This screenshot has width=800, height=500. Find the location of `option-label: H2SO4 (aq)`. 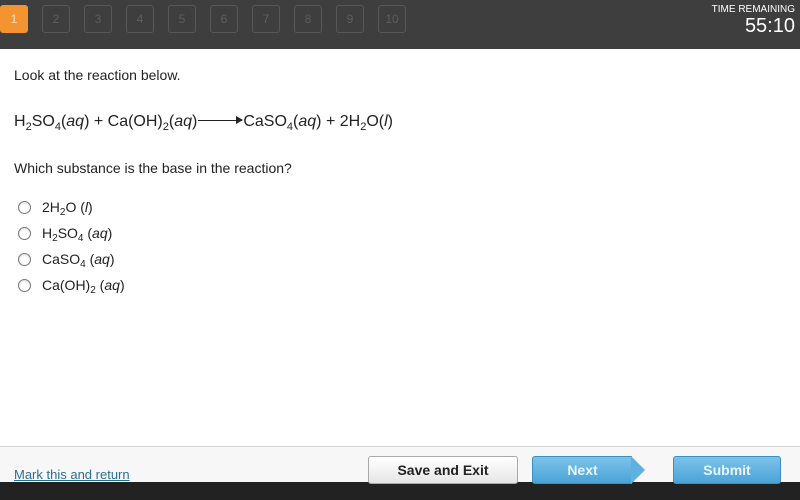

option-label: H2SO4 (aq) is located at coordinates (77, 234).